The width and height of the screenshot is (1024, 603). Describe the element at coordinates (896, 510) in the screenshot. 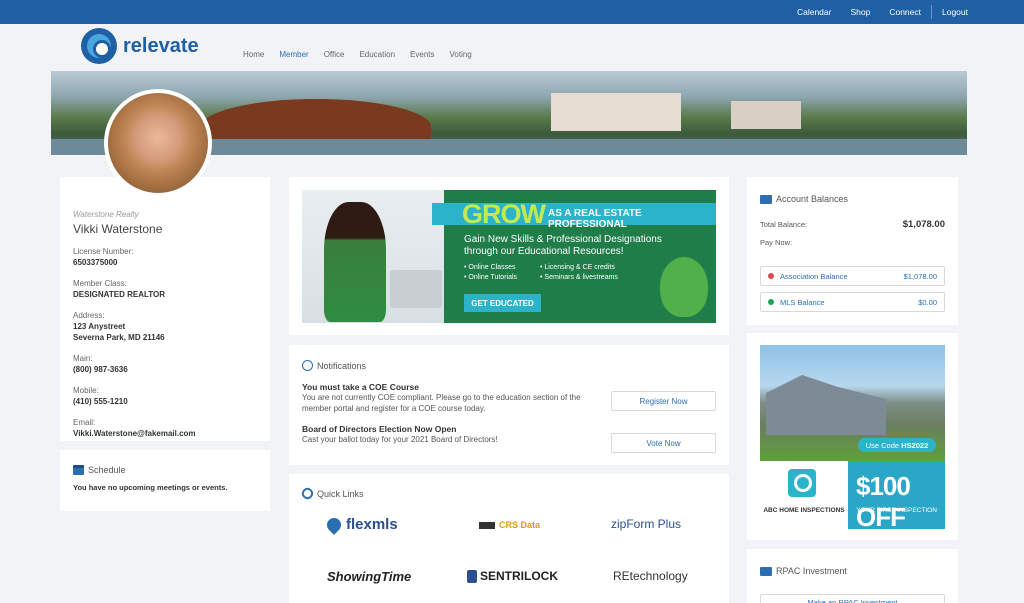

I see `ad-offer-sub: YOUR FIRST INSPECTION` at that location.